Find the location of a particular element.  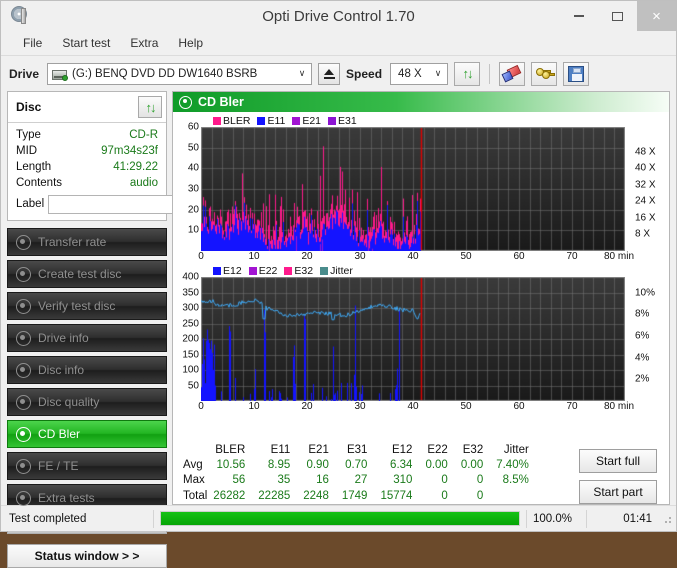

minimize-button is located at coordinates (578, 16).